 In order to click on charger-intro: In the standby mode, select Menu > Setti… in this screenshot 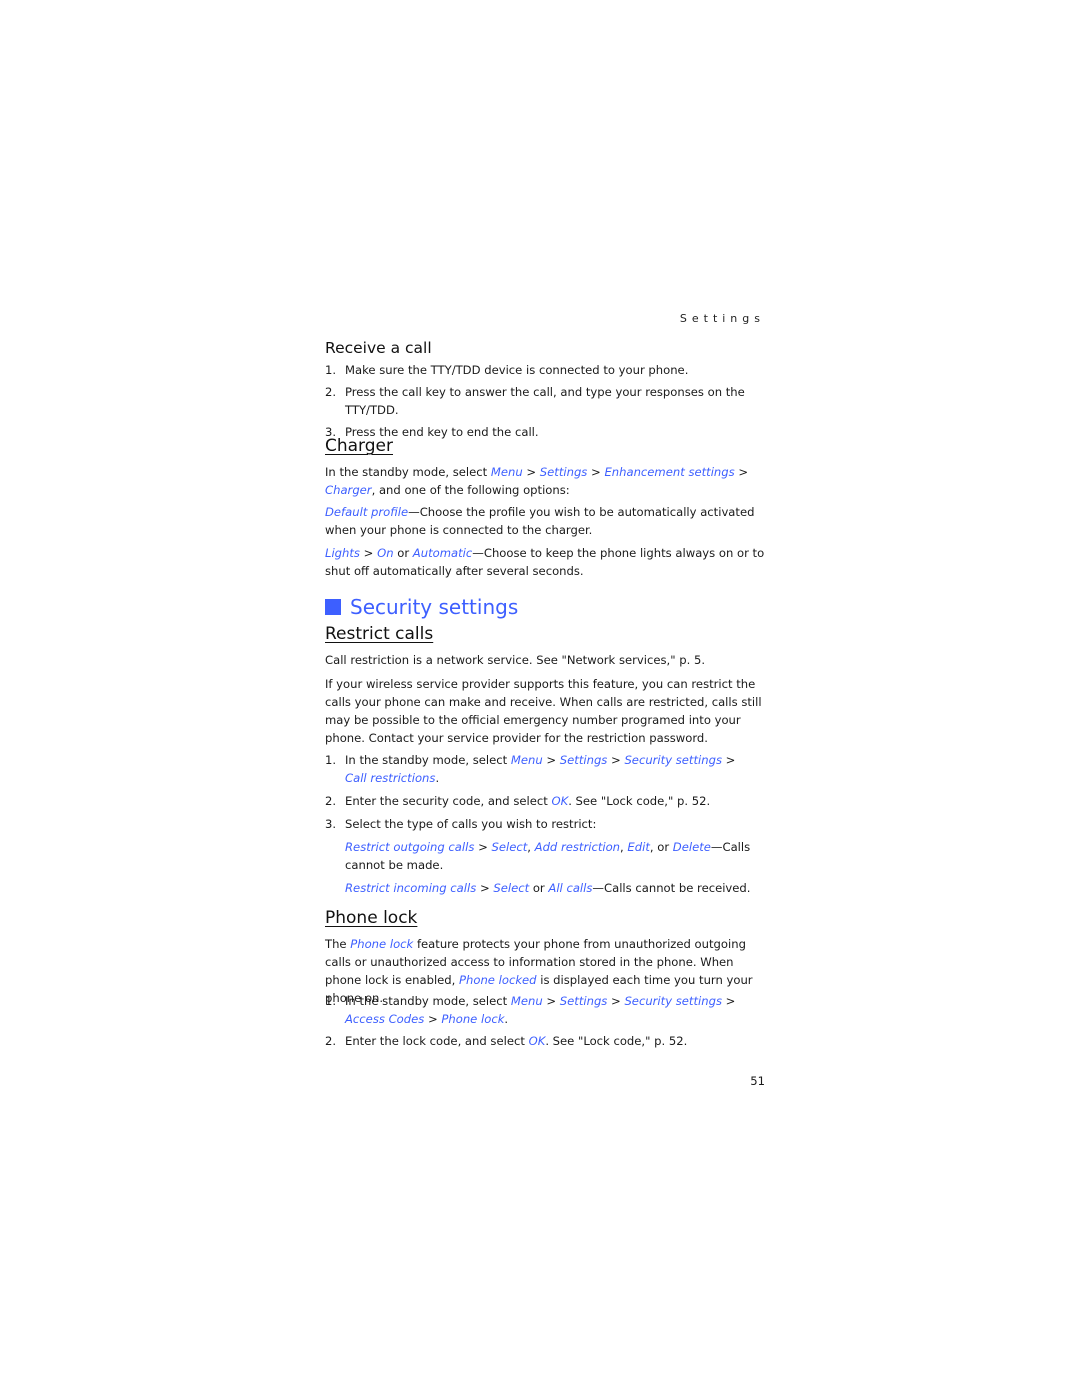, I will do `click(545, 481)`.